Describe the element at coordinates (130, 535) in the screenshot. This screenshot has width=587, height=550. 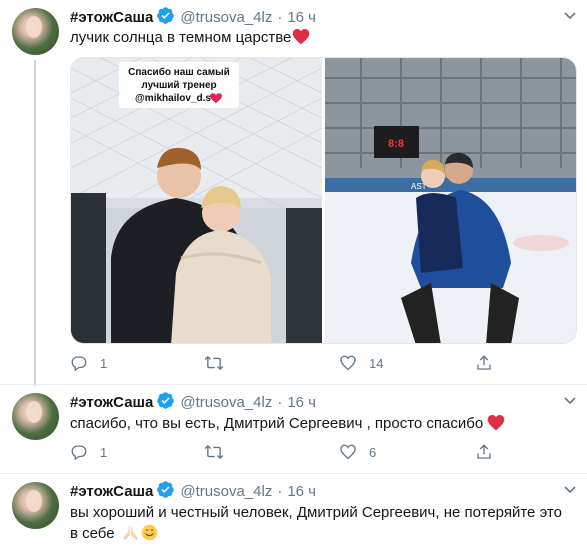
I see `praying-hands-emoji` at that location.